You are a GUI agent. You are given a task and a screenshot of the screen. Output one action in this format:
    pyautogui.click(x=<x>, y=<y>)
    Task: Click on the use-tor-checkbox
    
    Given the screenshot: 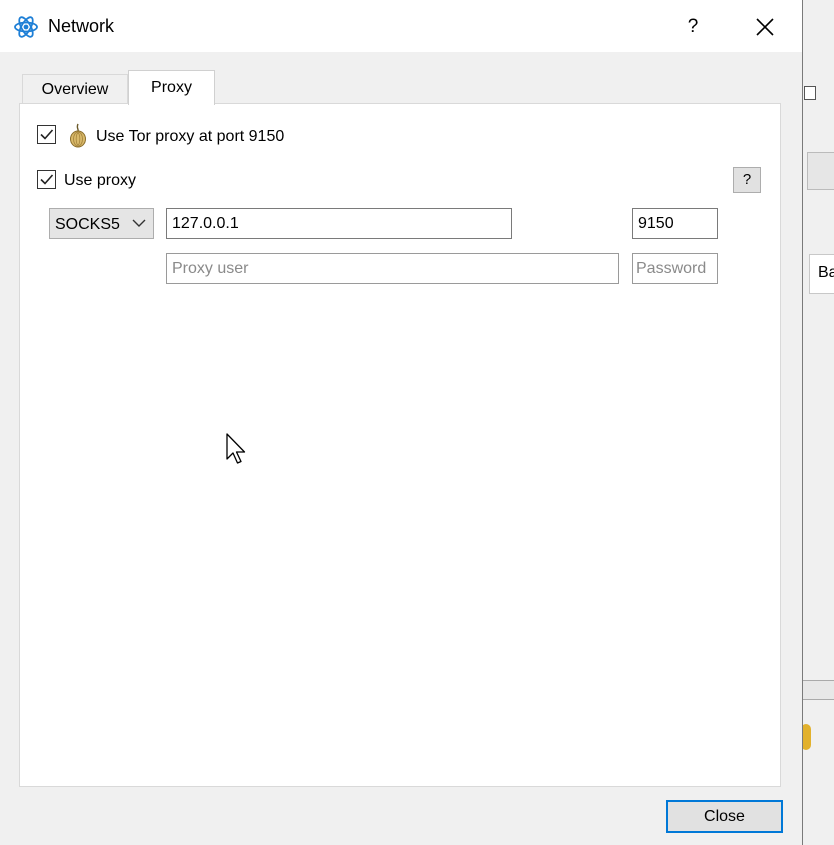 What is the action you would take?
    pyautogui.click(x=46, y=134)
    